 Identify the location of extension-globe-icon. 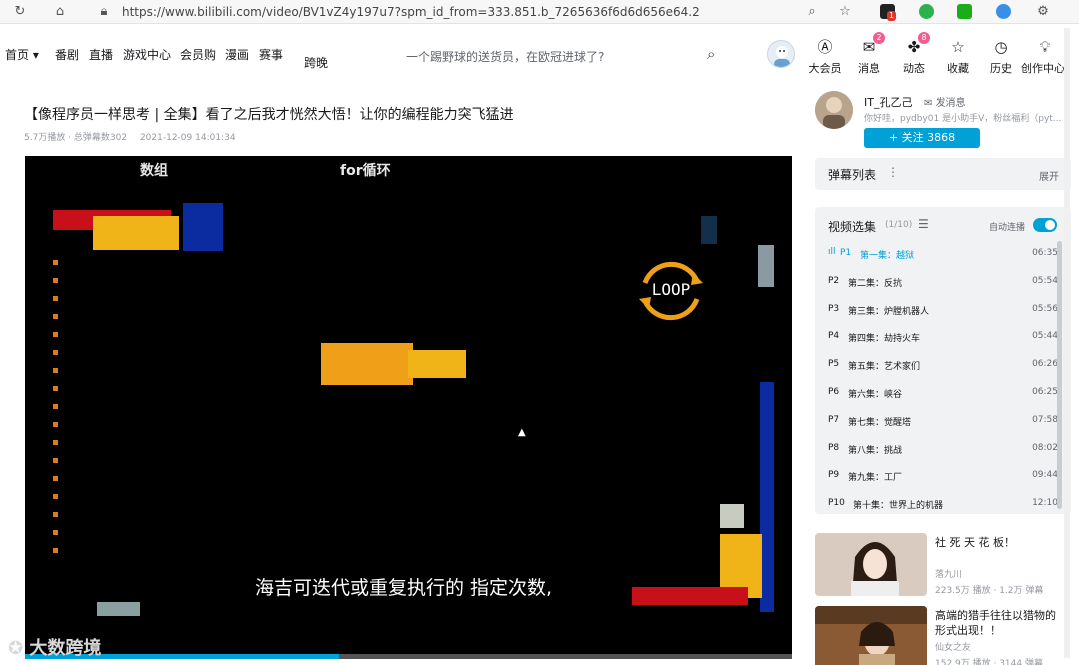
(1003, 11).